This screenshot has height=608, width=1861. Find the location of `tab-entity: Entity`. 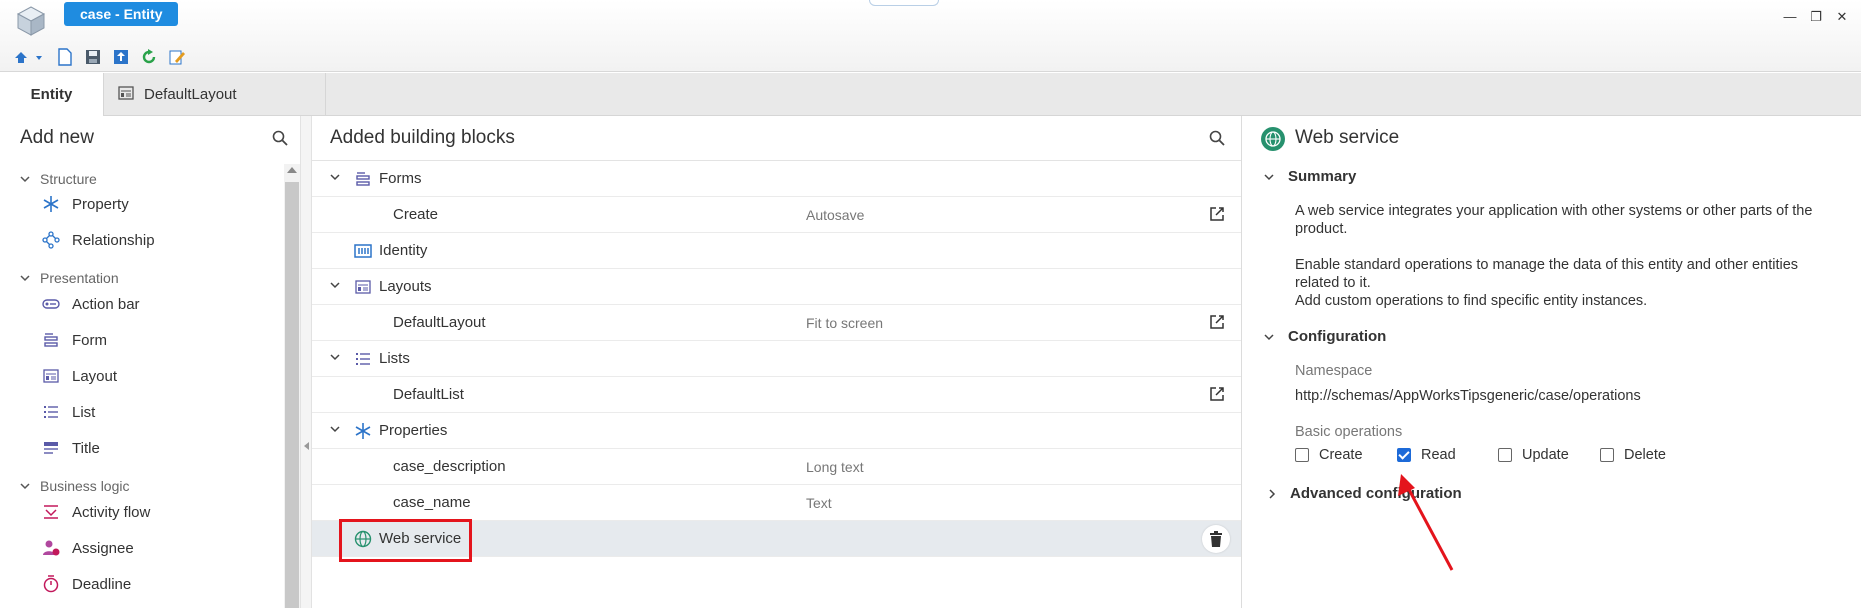

tab-entity: Entity is located at coordinates (52, 94).